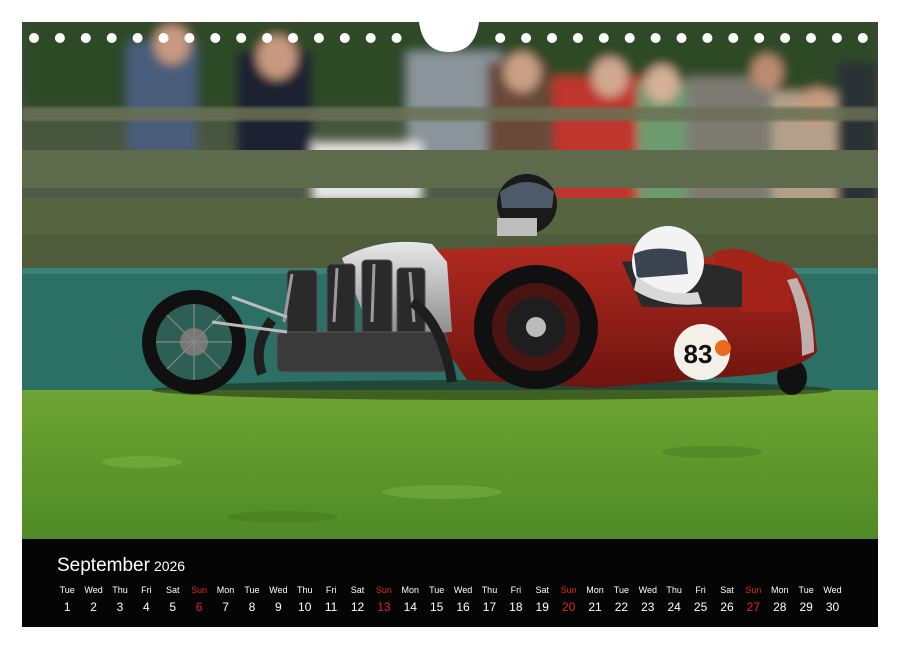  I want to click on day-number: 4, so click(146, 607).